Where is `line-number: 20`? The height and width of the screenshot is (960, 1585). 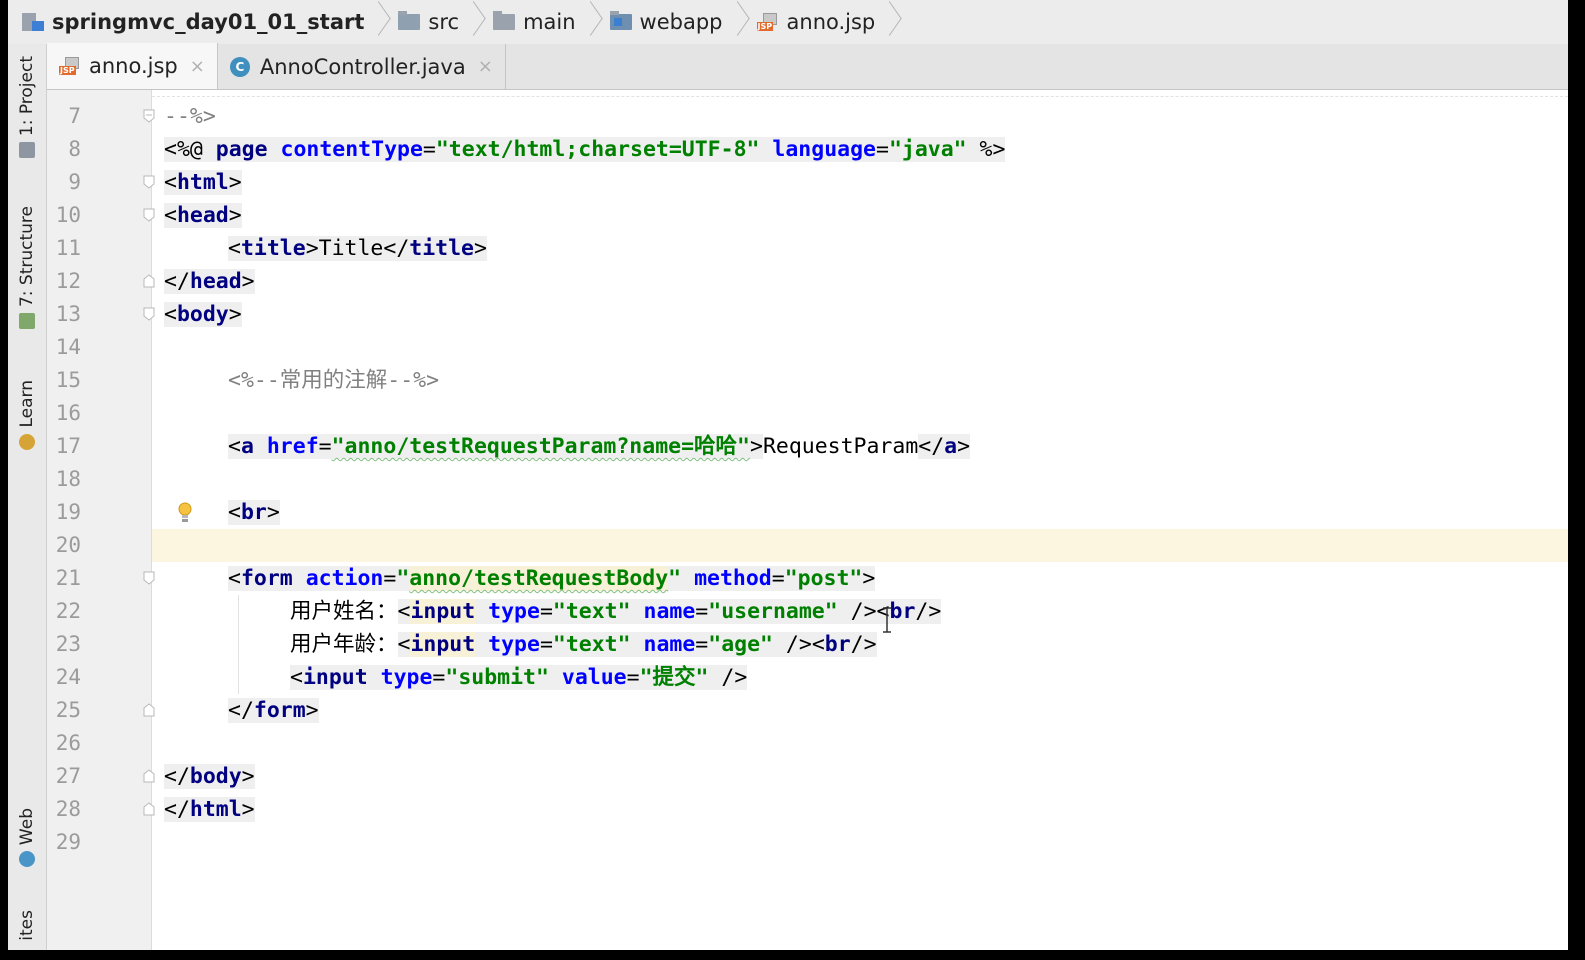
line-number: 20 is located at coordinates (68, 545).